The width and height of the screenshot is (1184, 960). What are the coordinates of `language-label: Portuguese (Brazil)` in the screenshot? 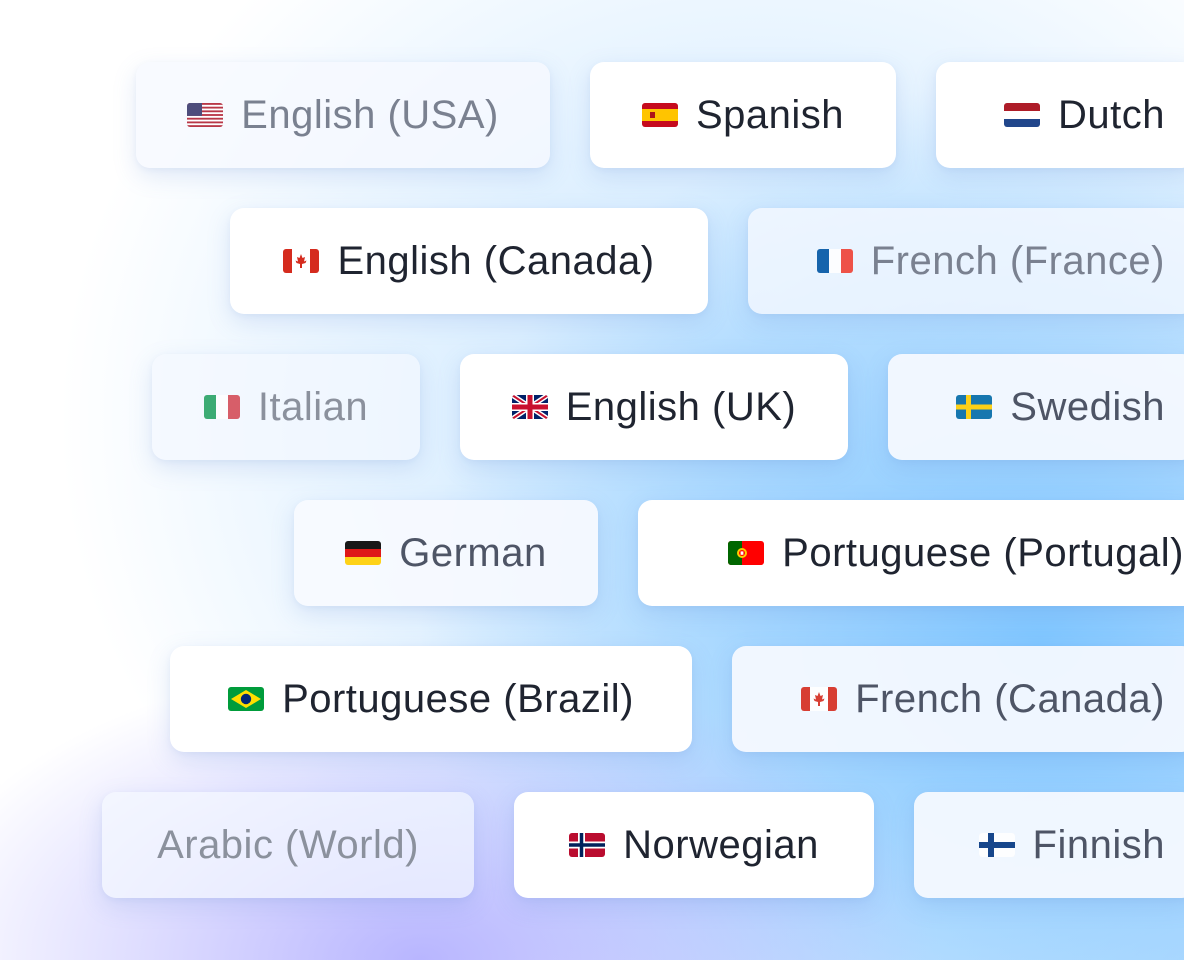 It's located at (458, 698).